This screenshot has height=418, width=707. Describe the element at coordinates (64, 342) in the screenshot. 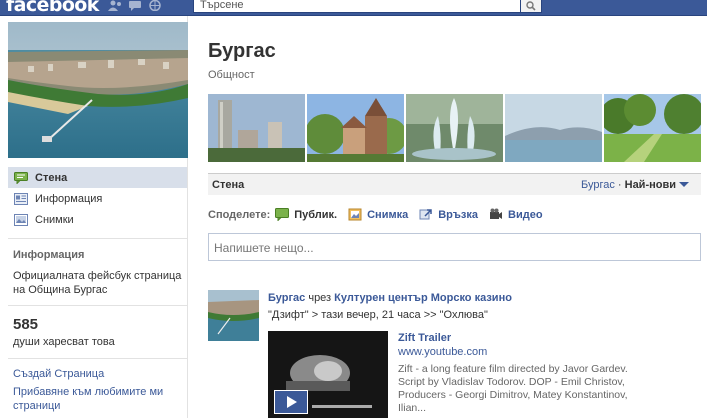

I see `likes-label: души харесват това` at that location.